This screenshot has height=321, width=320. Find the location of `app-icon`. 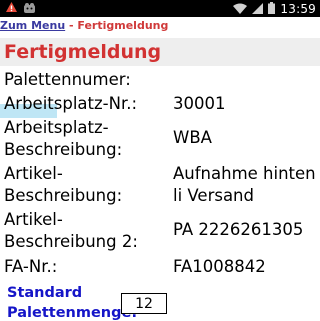

app-icon is located at coordinates (29, 9).